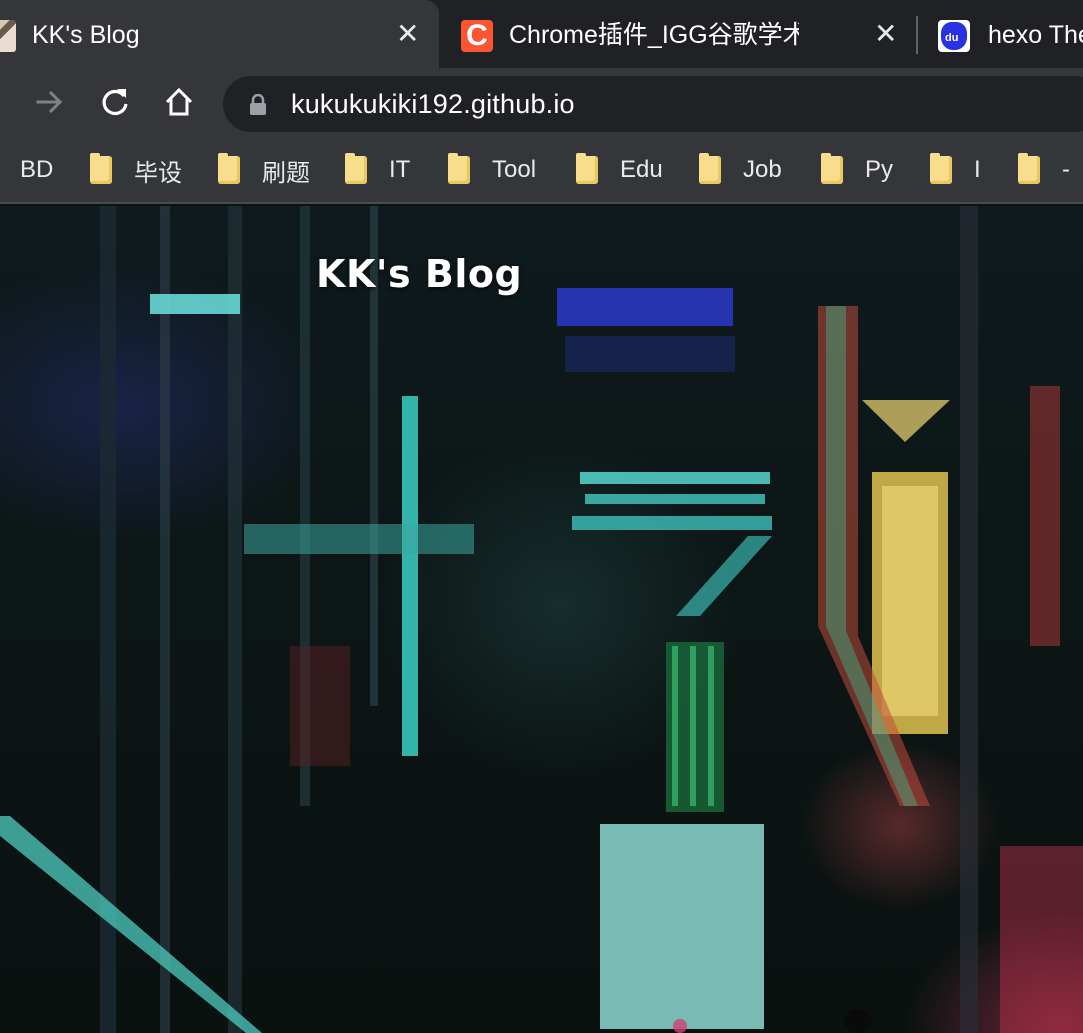 This screenshot has width=1083, height=1033. I want to click on url-text: kukukukiki192.github.io, so click(433, 104).